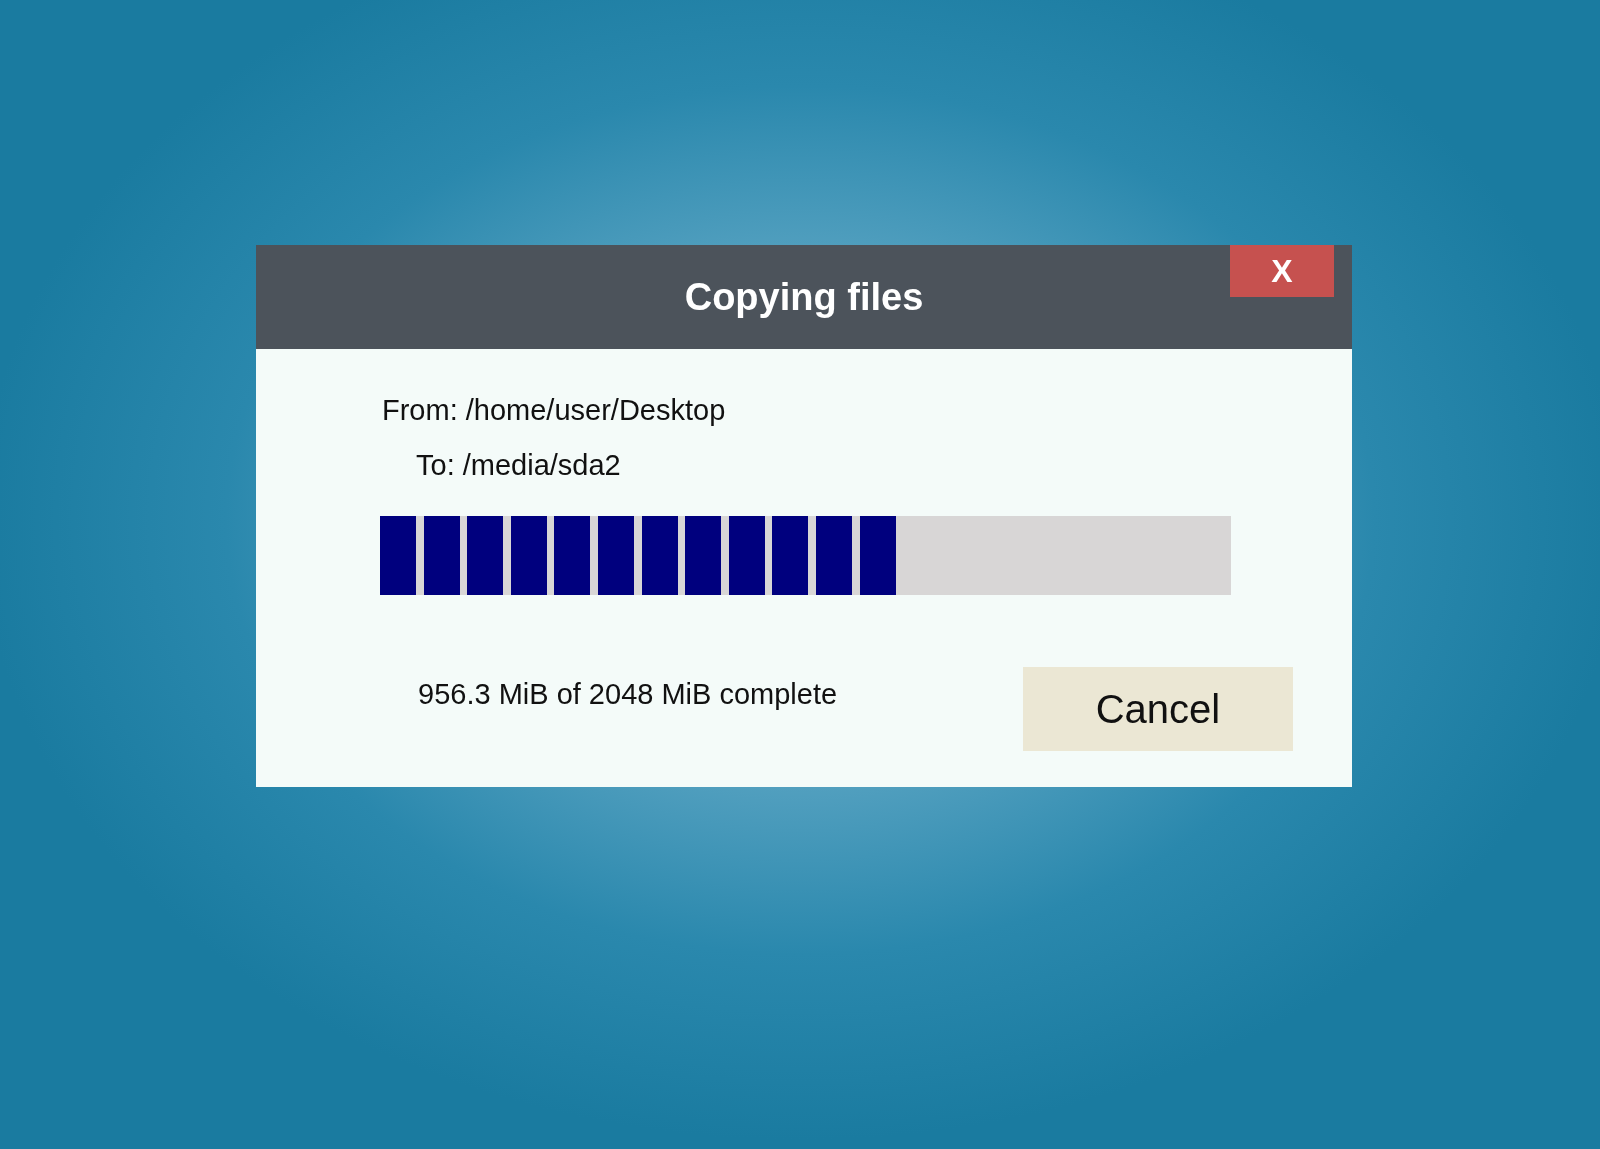  I want to click on cancel-button: Cancel, so click(1158, 709).